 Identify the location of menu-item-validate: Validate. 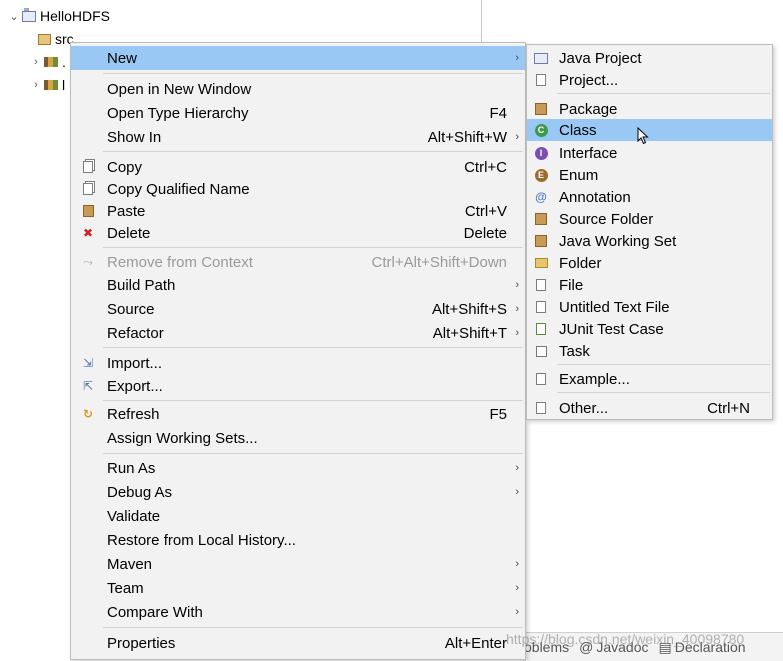
(298, 516).